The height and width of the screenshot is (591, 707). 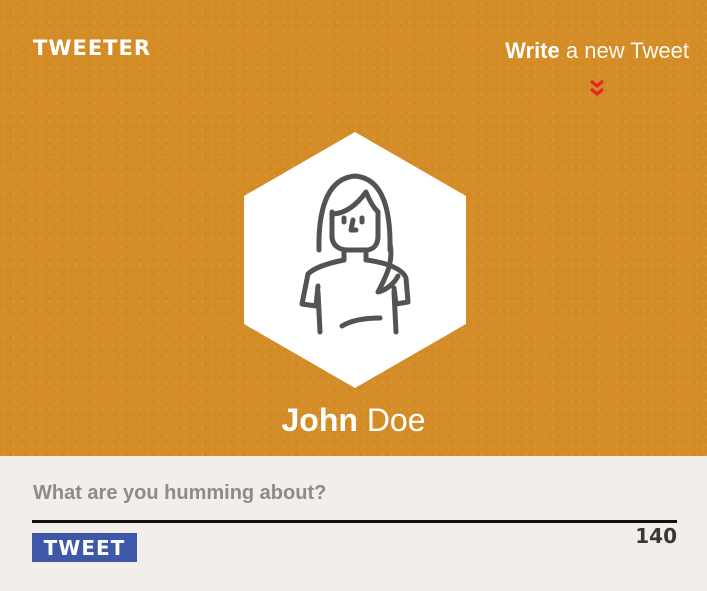 I want to click on write-link-rest: a new Tweet, so click(x=627, y=50).